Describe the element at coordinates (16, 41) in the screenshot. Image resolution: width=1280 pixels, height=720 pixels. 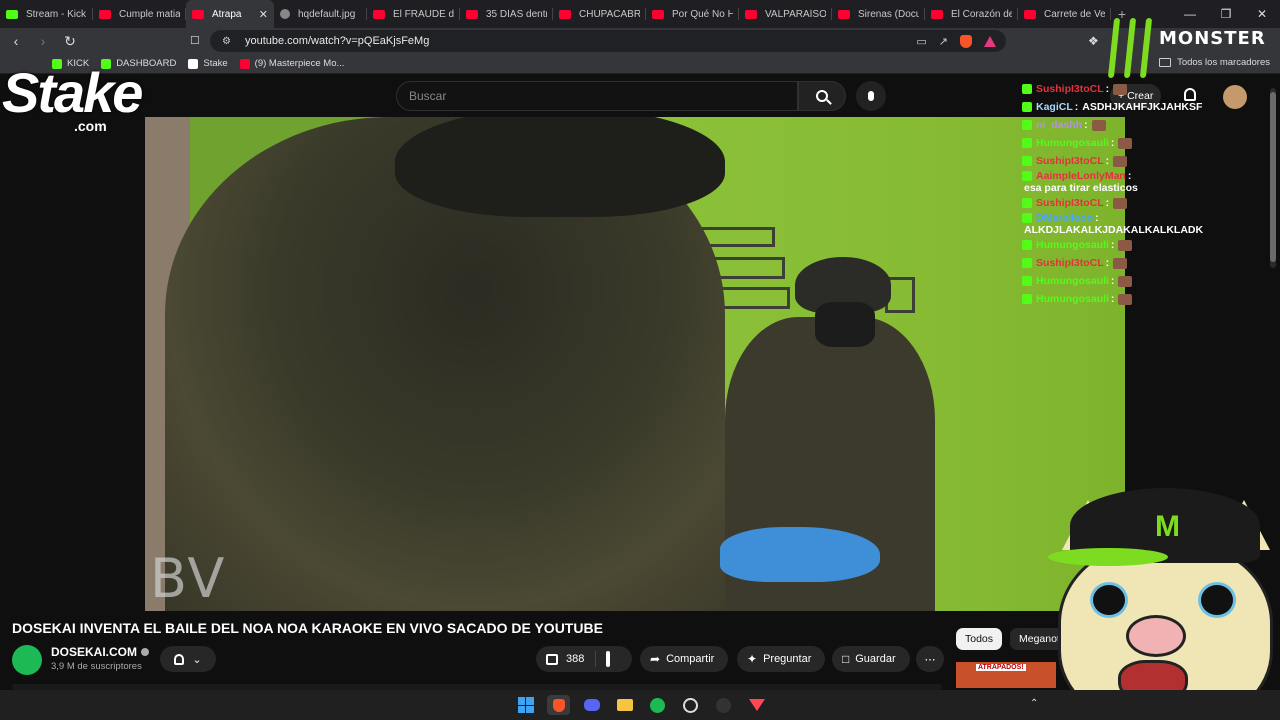
I see `back-icon: ‹` at that location.